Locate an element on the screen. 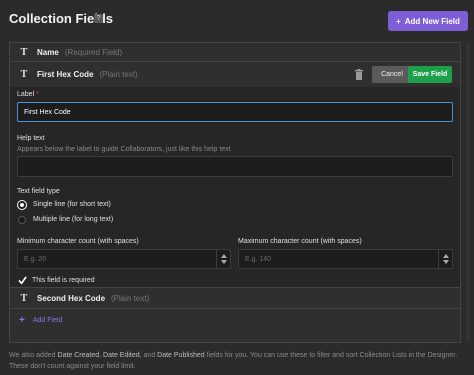 The image size is (474, 375). footer-date-edited: Date Edited is located at coordinates (121, 355).